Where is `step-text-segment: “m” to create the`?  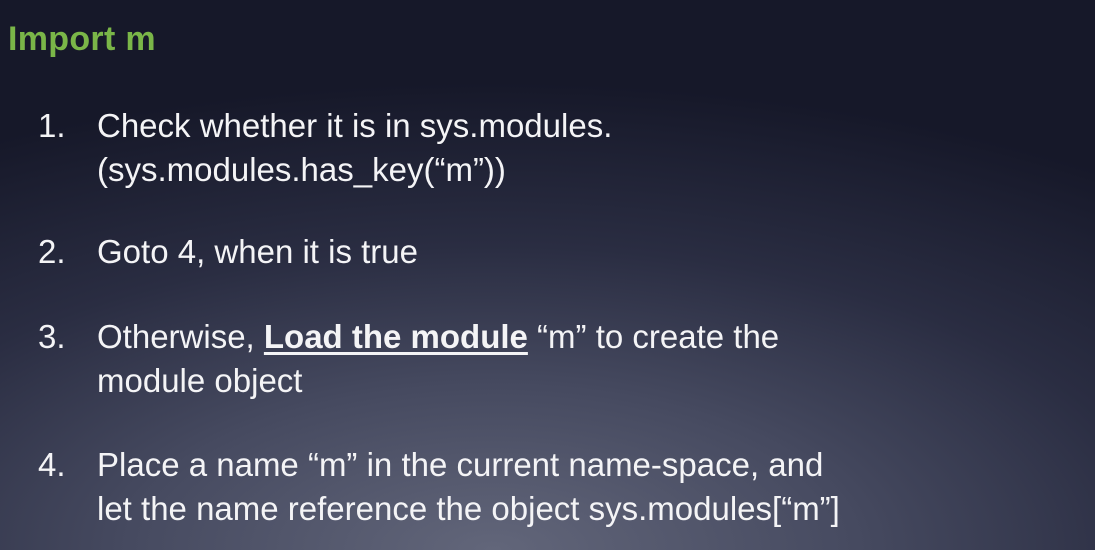 step-text-segment: “m” to create the is located at coordinates (653, 336).